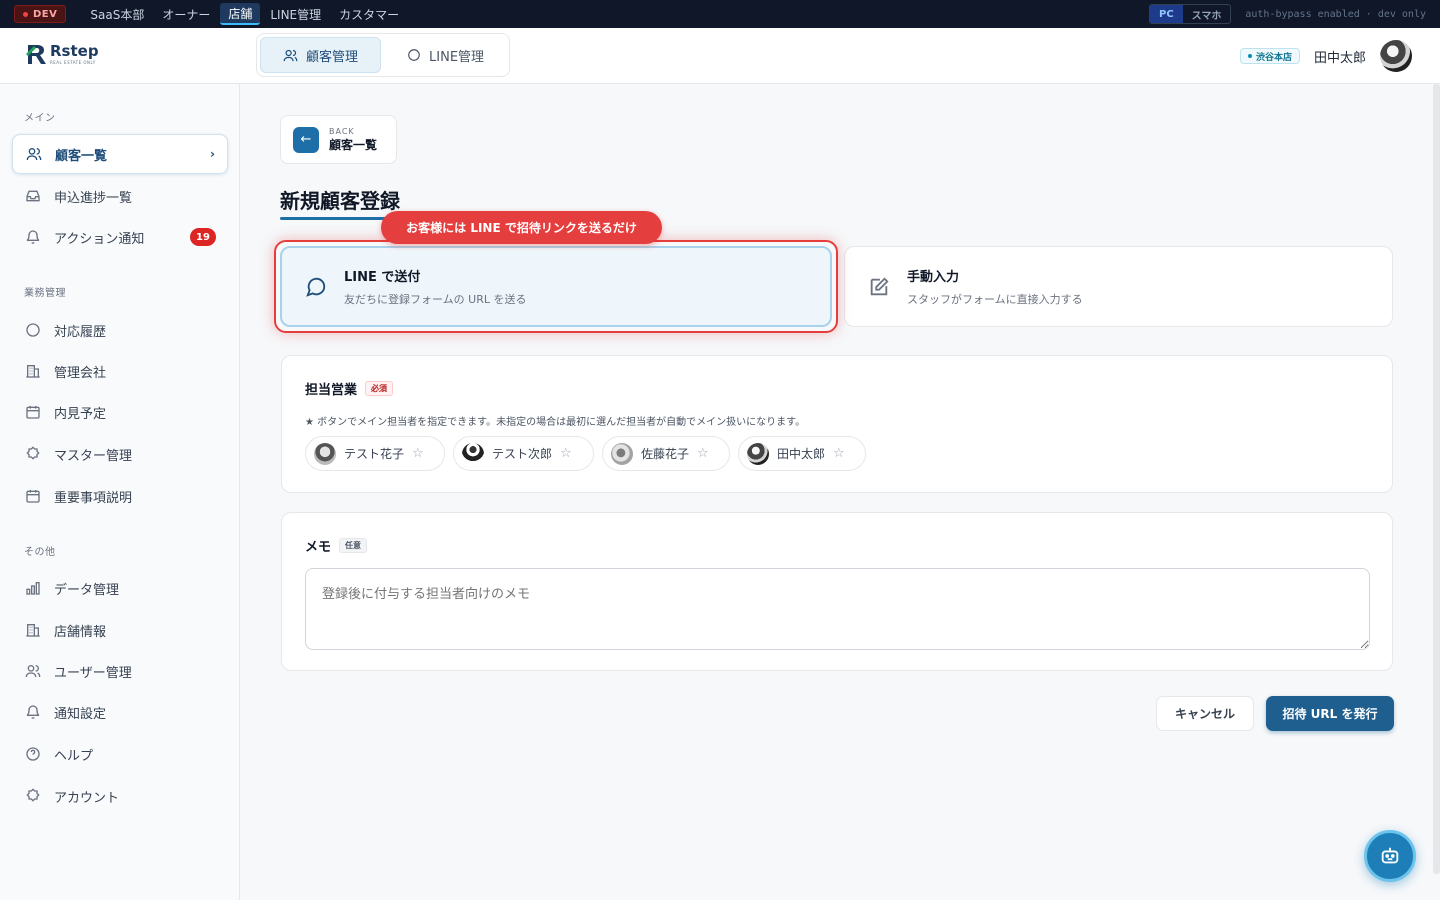 This screenshot has height=900, width=1440. Describe the element at coordinates (212, 154) in the screenshot. I see `chevron-right-icon: ›` at that location.